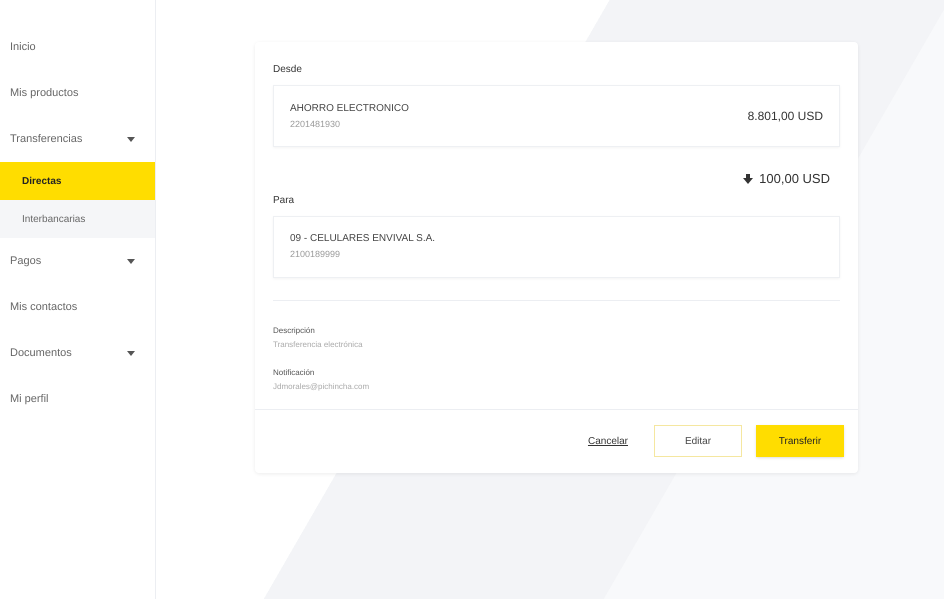  Describe the element at coordinates (785, 116) in the screenshot. I see `account-balance: 8.801,00 USD` at that location.